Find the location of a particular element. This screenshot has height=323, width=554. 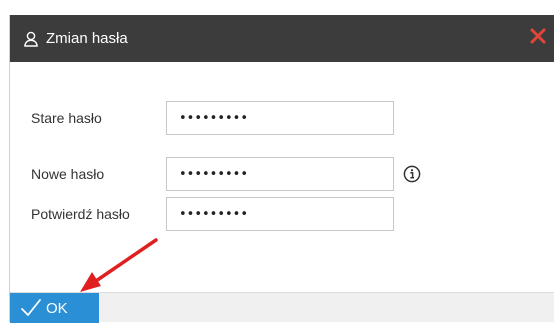

ok-button: OK is located at coordinates (54, 308).